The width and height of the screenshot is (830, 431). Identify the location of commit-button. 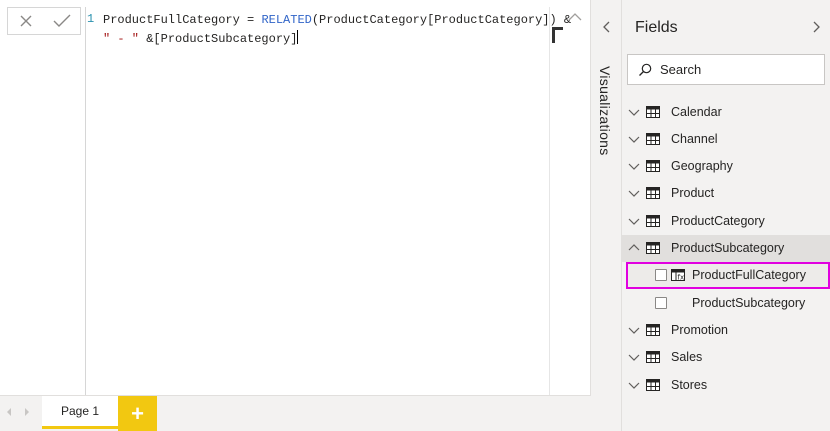
(62, 21).